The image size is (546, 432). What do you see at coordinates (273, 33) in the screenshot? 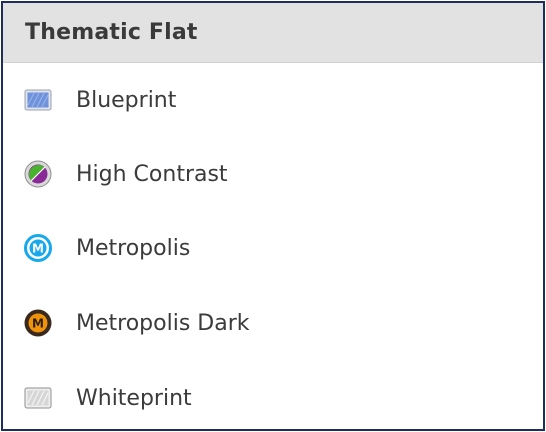
I see `section-header: Thematic Flat` at bounding box center [273, 33].